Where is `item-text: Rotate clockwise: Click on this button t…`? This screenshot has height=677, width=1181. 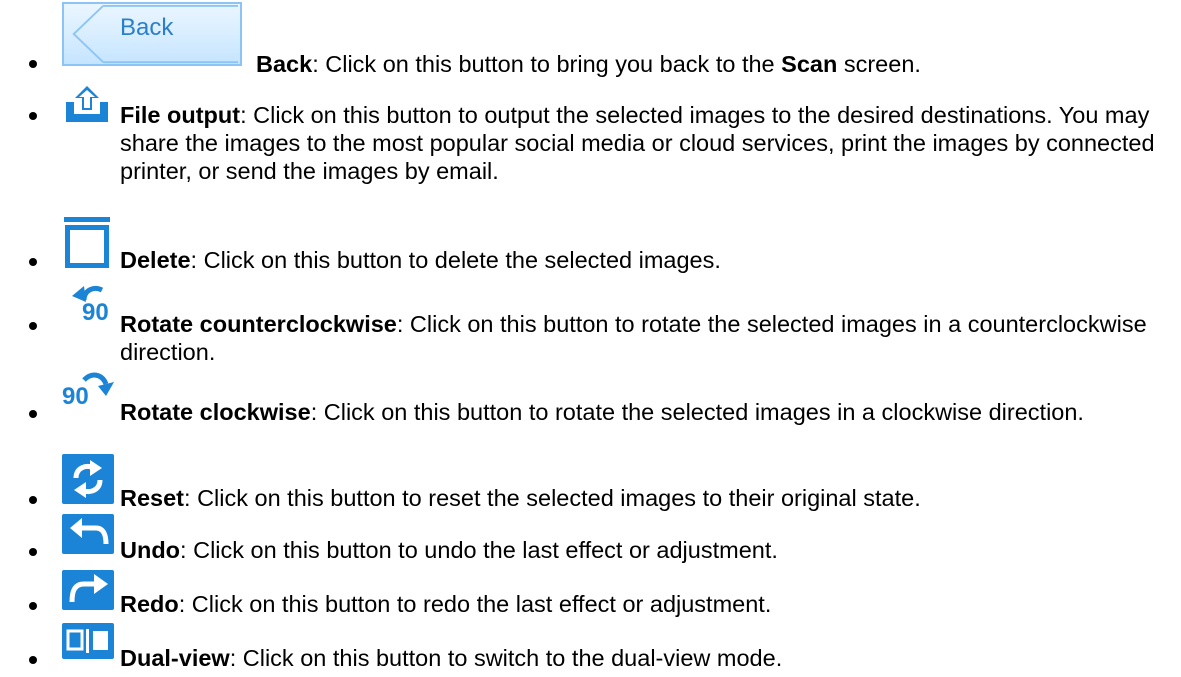
item-text: Rotate clockwise: Click on this button t… is located at coordinates (640, 412).